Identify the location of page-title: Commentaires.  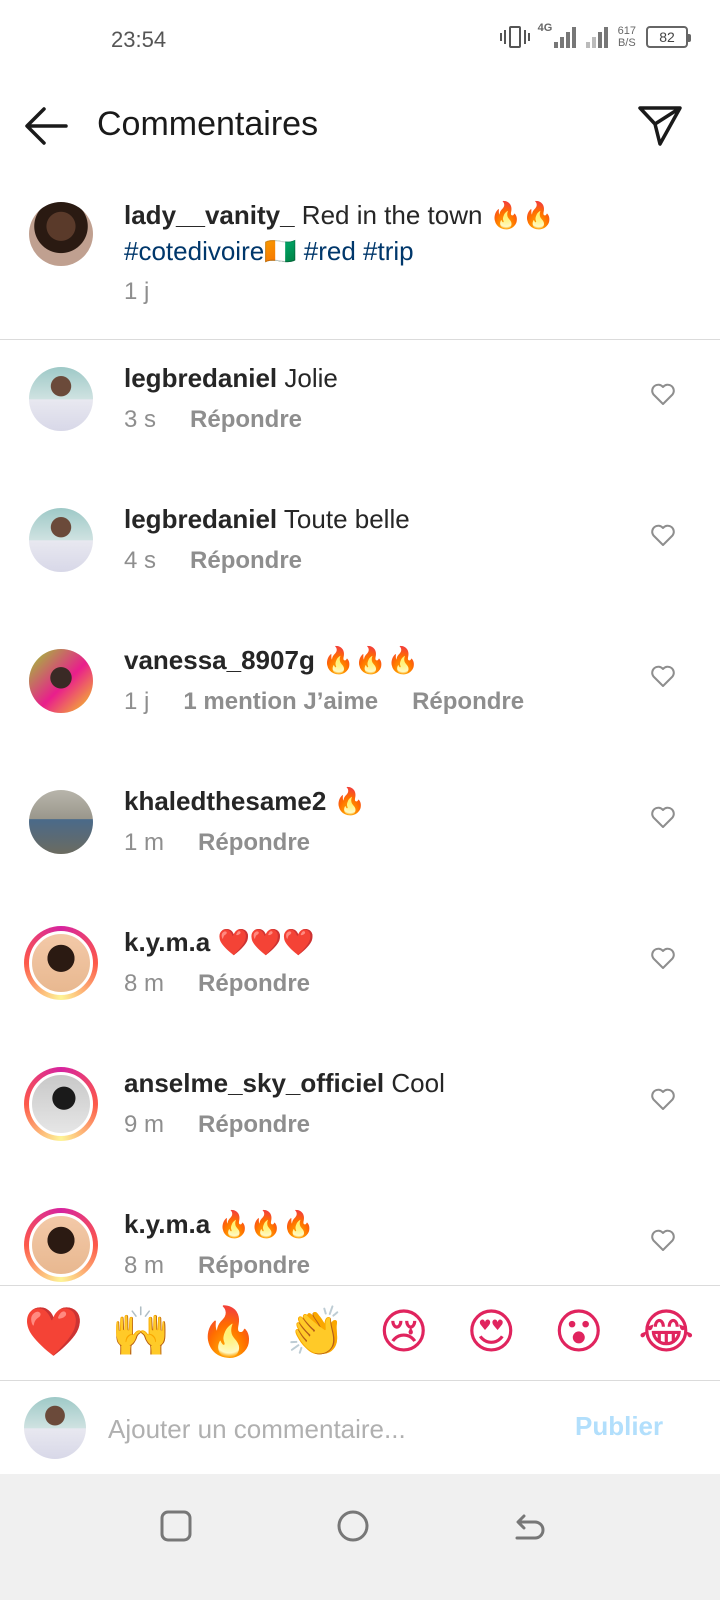
(208, 124).